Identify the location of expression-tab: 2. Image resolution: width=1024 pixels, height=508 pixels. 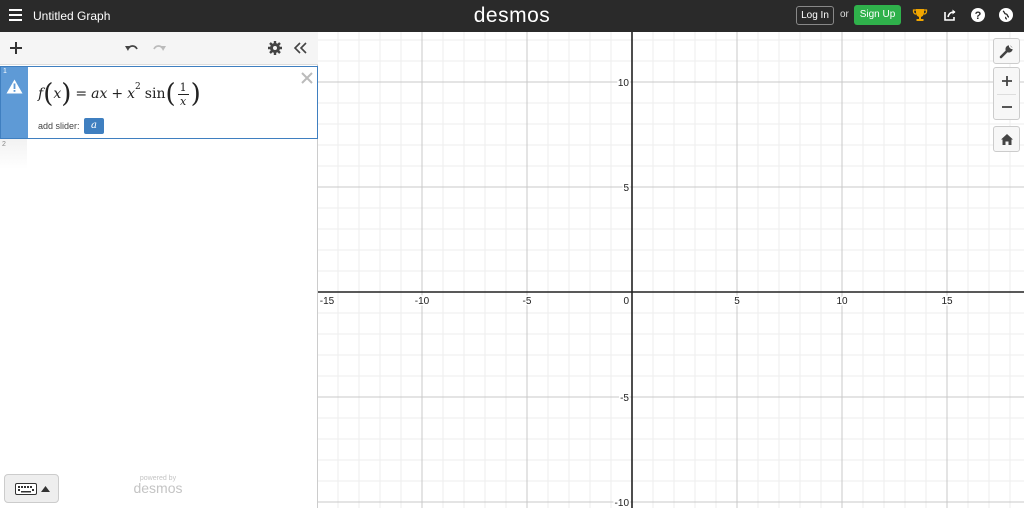
(13, 154).